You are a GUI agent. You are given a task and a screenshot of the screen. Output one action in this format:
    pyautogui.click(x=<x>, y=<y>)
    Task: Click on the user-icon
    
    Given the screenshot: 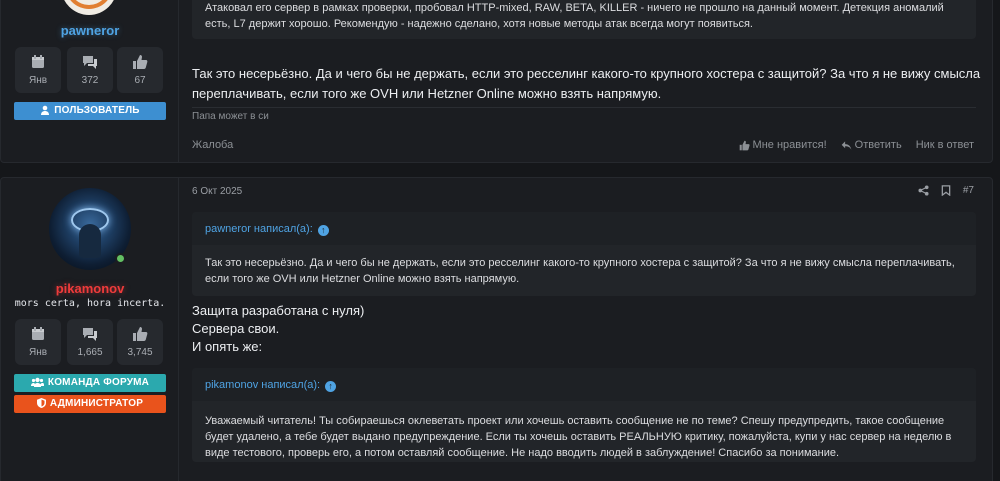 What is the action you would take?
    pyautogui.click(x=45, y=110)
    